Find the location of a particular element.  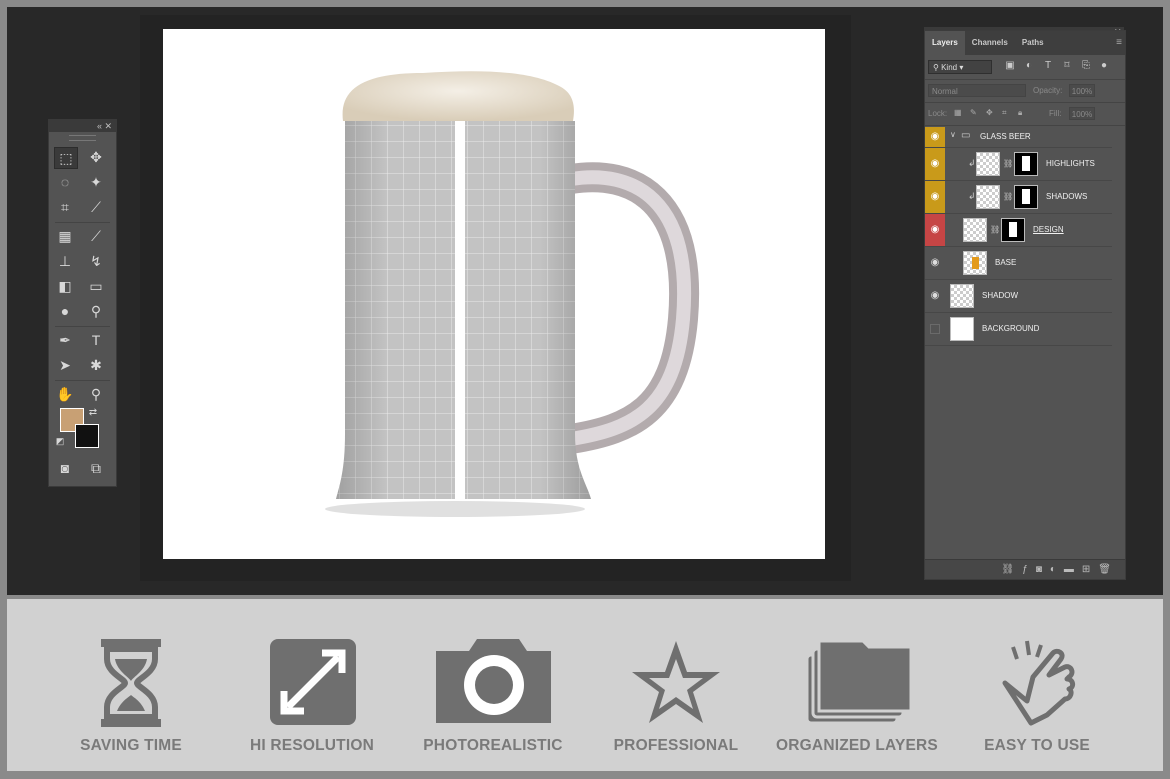

adjustment-layer-icon: ◐ is located at coordinates (1053, 569).